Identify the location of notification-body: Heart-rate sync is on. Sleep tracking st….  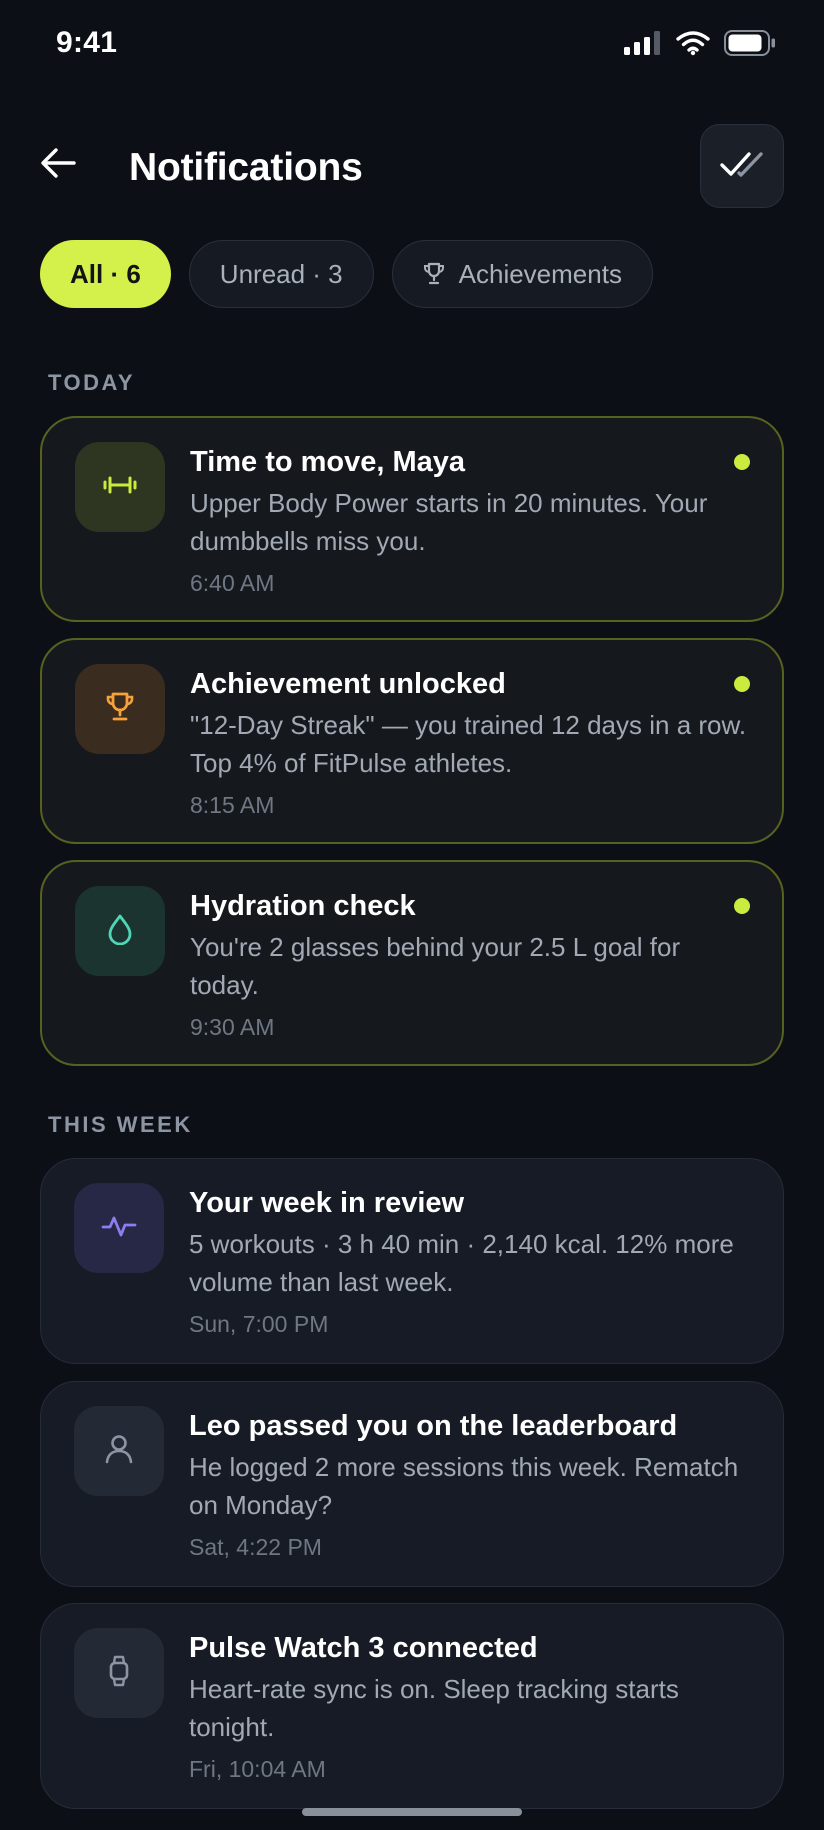
(434, 1708).